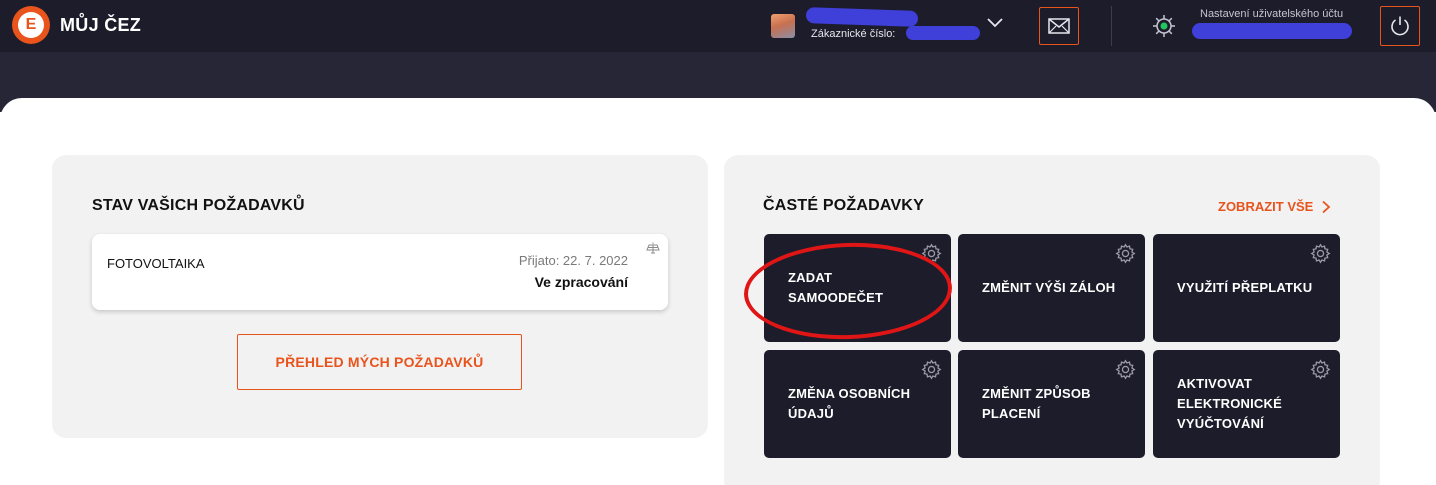 The image size is (1436, 485). I want to click on brand-title: MŮJ ČEZ, so click(100, 25).